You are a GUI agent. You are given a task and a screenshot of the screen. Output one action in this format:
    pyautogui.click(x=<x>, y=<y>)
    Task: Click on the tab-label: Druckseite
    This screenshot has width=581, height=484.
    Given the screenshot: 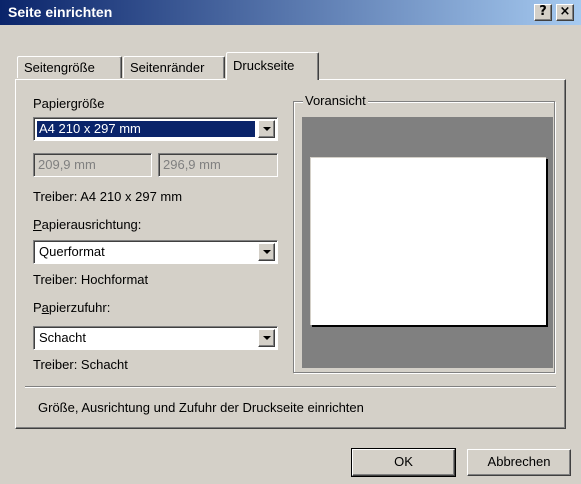 What is the action you would take?
    pyautogui.click(x=264, y=65)
    